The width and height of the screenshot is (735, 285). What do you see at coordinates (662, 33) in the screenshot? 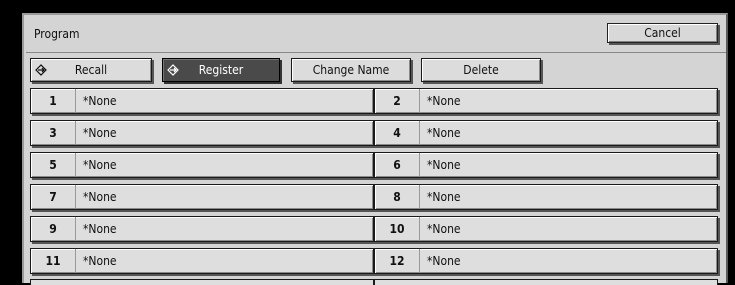
I see `cancel-button: Cancel` at bounding box center [662, 33].